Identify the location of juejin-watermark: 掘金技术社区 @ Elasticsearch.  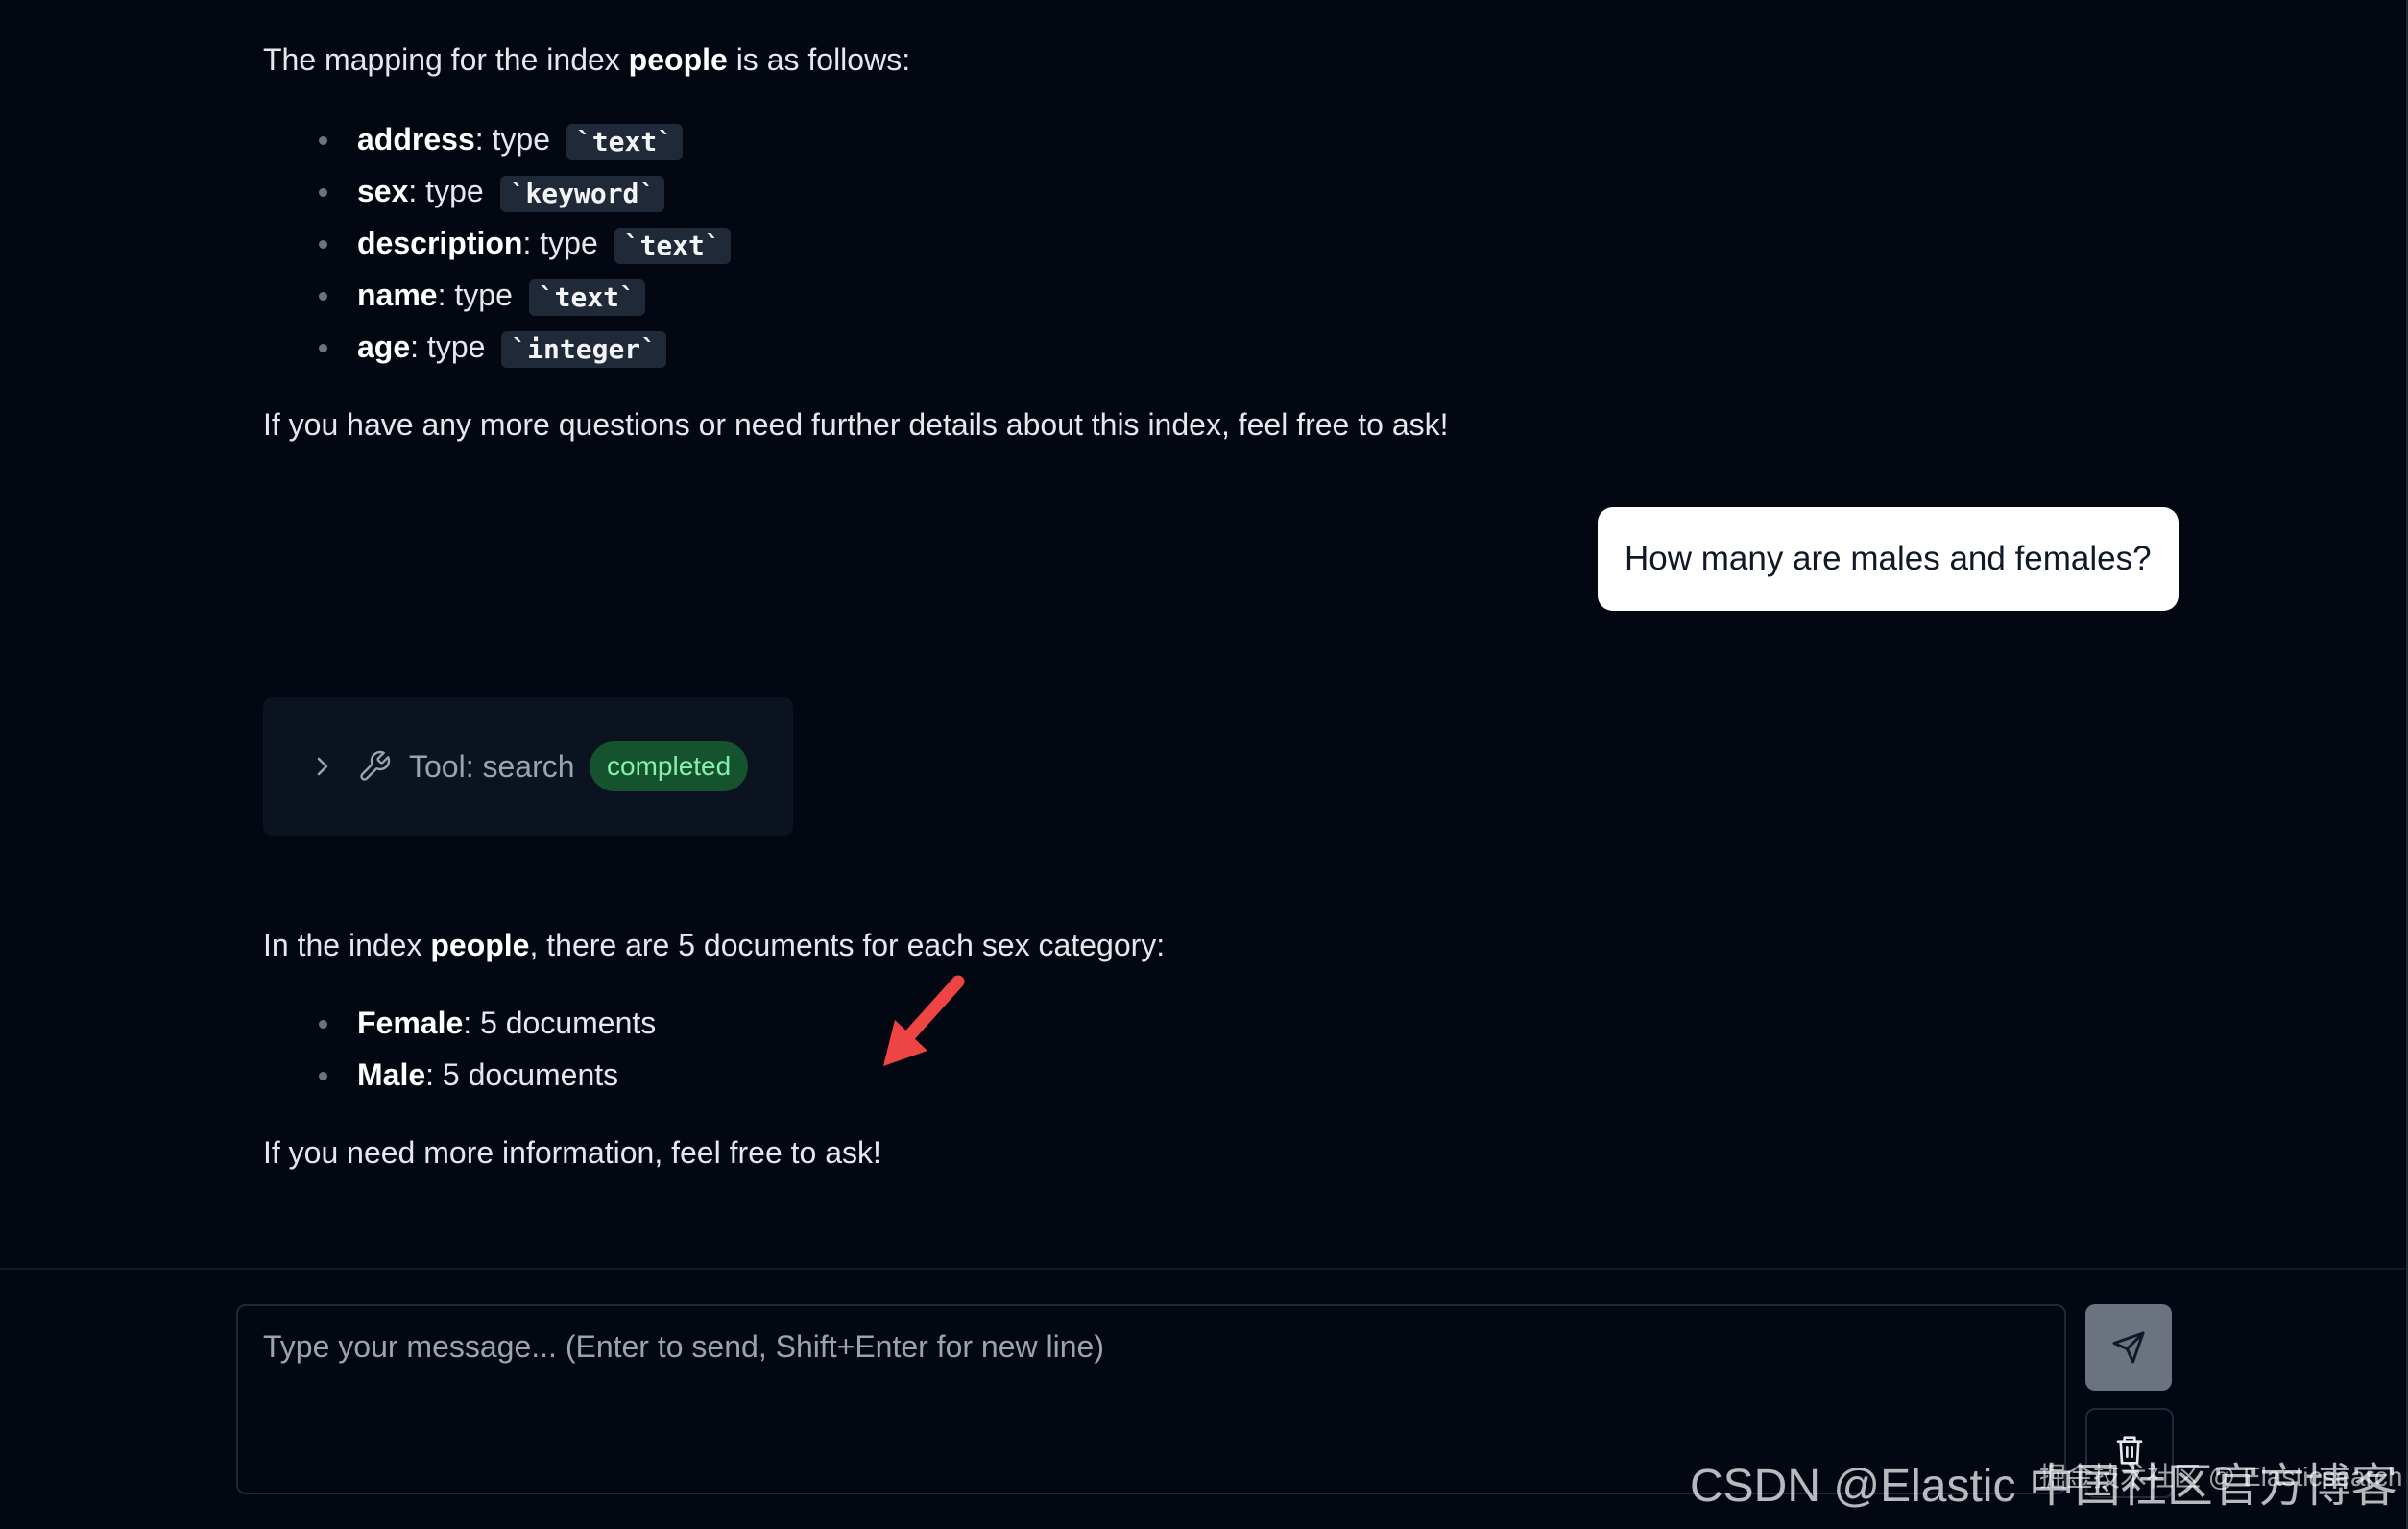
(2221, 1477).